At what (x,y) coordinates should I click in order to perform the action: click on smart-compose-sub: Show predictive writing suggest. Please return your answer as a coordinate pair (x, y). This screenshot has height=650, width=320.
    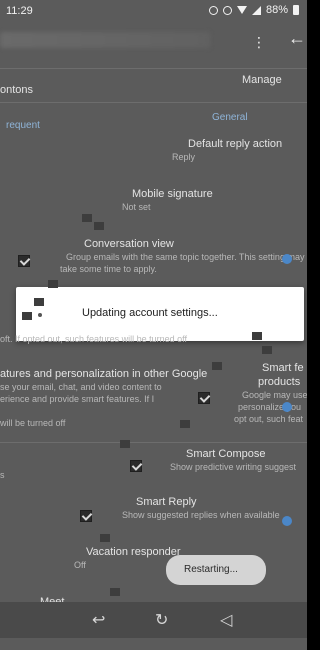
    Looking at the image, I should click on (233, 467).